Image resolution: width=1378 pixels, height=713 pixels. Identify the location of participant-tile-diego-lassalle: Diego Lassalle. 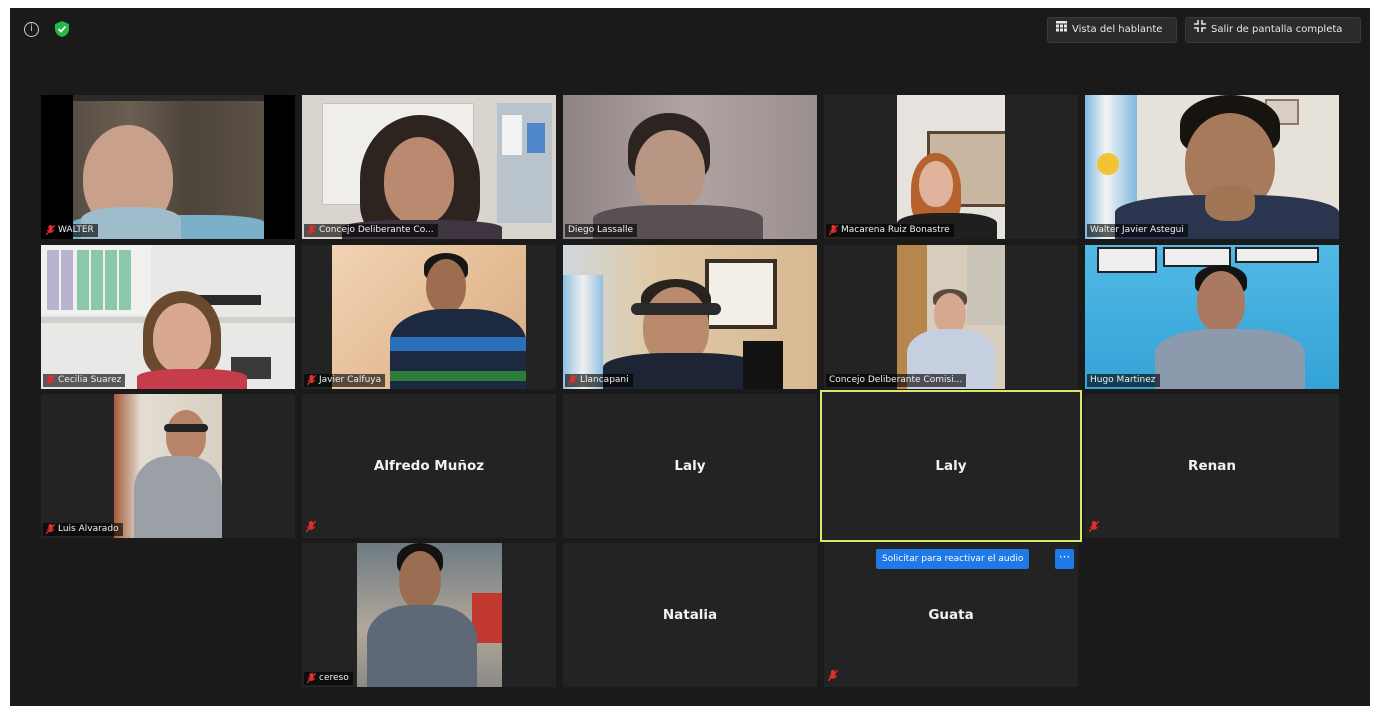
(690, 167).